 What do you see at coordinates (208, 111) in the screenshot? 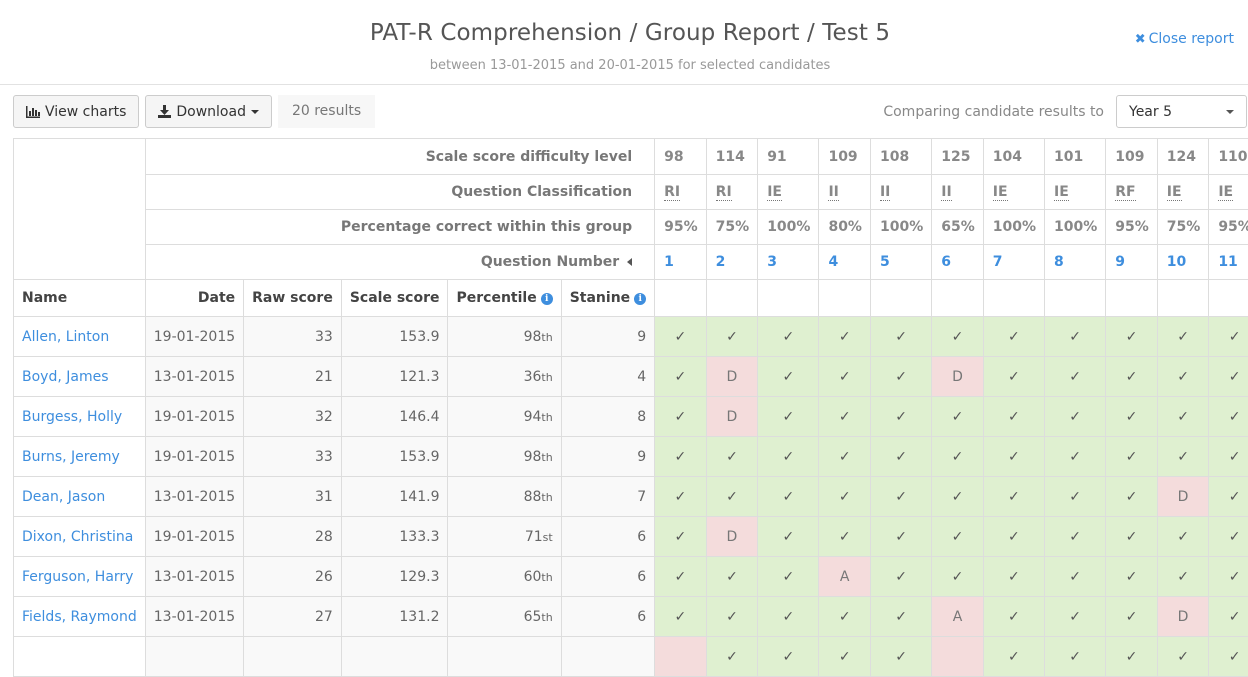
I see `download-button: Download` at bounding box center [208, 111].